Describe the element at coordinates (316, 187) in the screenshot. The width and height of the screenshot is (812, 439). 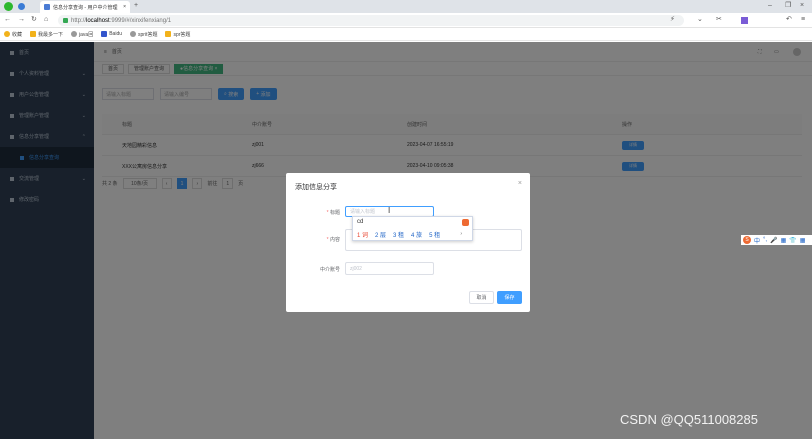
I see `dialog-title: 添加信息分享` at that location.